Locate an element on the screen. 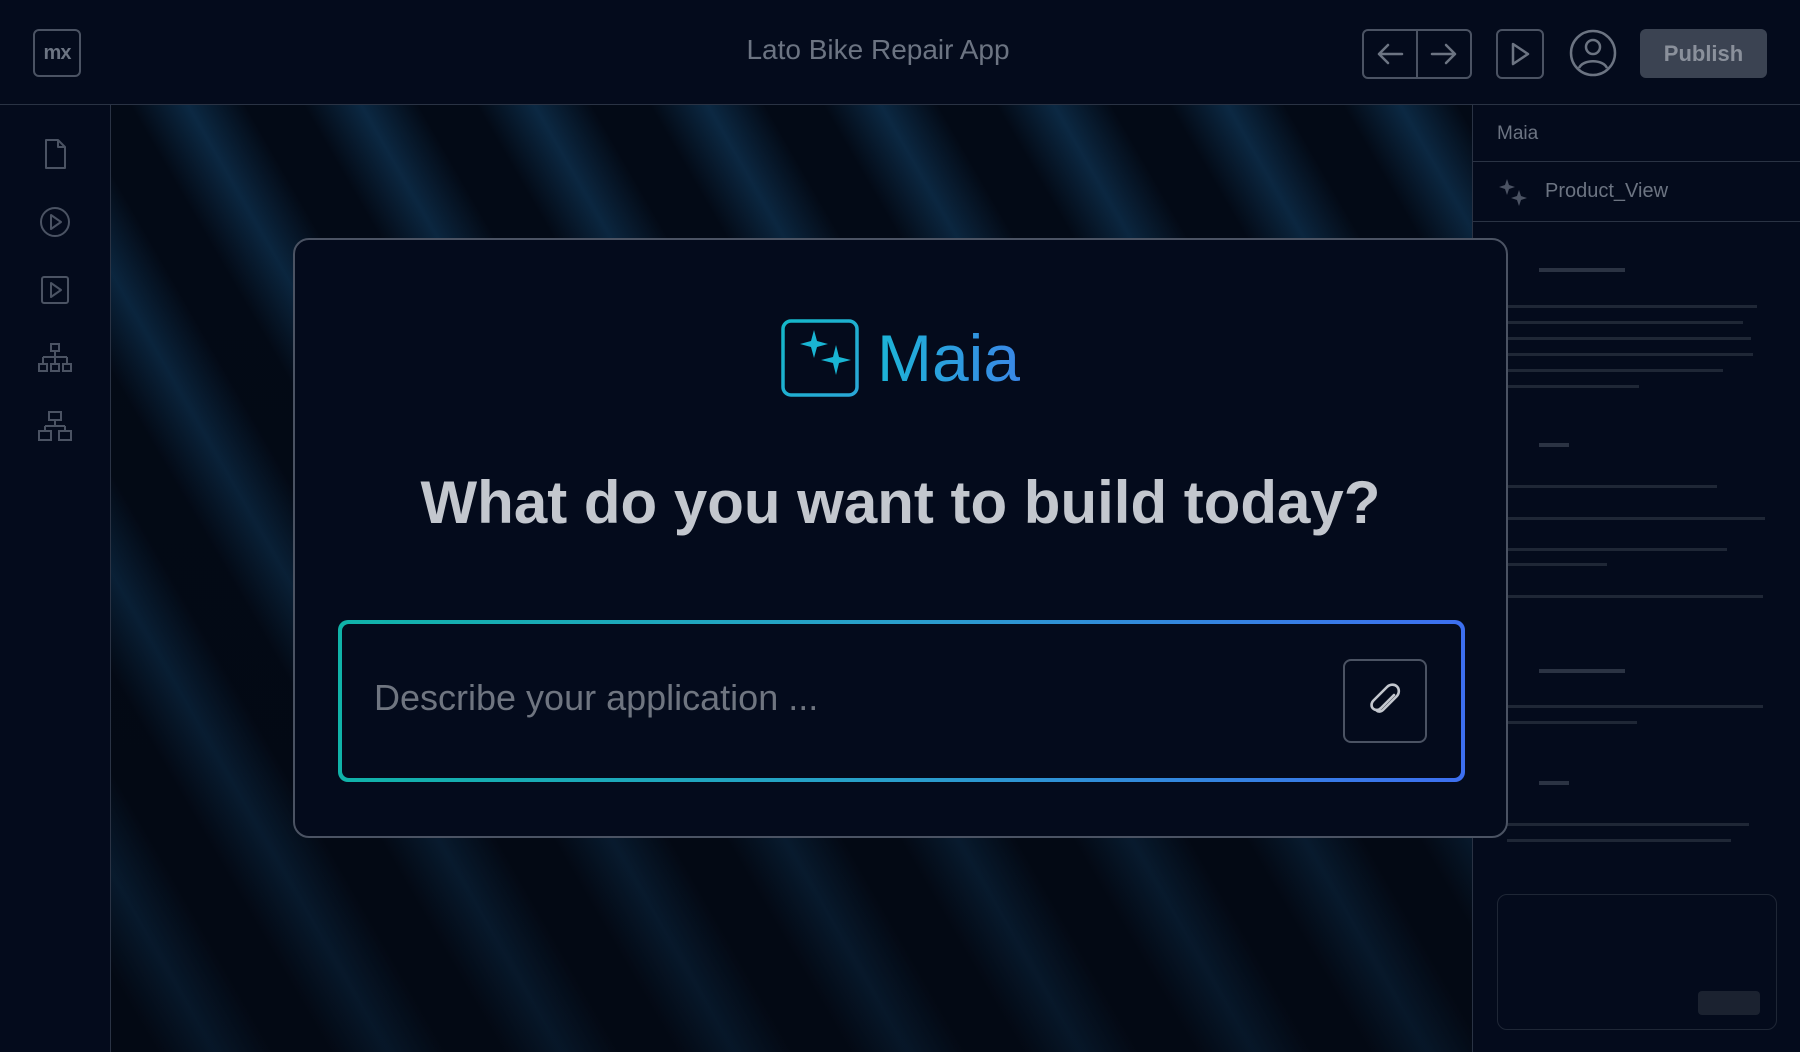 The width and height of the screenshot is (1800, 1052). top-bar: mx Lato Bike Repair App Publish is located at coordinates (900, 52).